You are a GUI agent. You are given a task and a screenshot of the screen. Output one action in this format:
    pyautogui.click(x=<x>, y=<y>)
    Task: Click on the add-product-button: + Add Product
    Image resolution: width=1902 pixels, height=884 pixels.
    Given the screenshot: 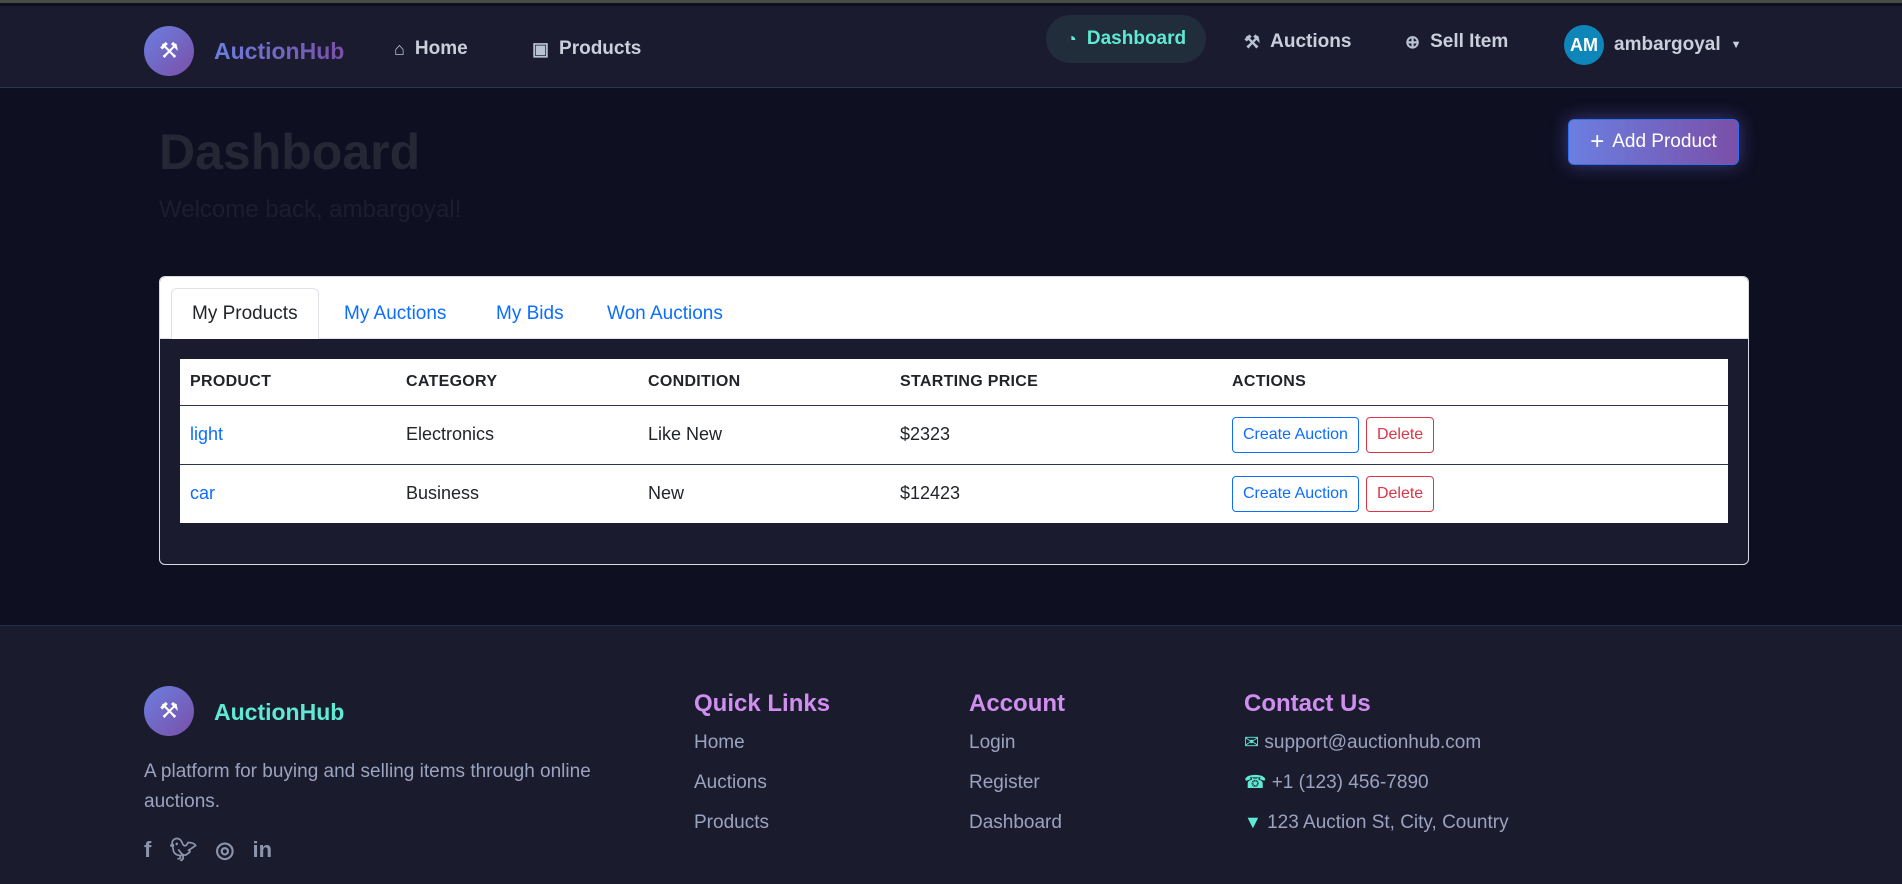 What is the action you would take?
    pyautogui.click(x=1653, y=142)
    